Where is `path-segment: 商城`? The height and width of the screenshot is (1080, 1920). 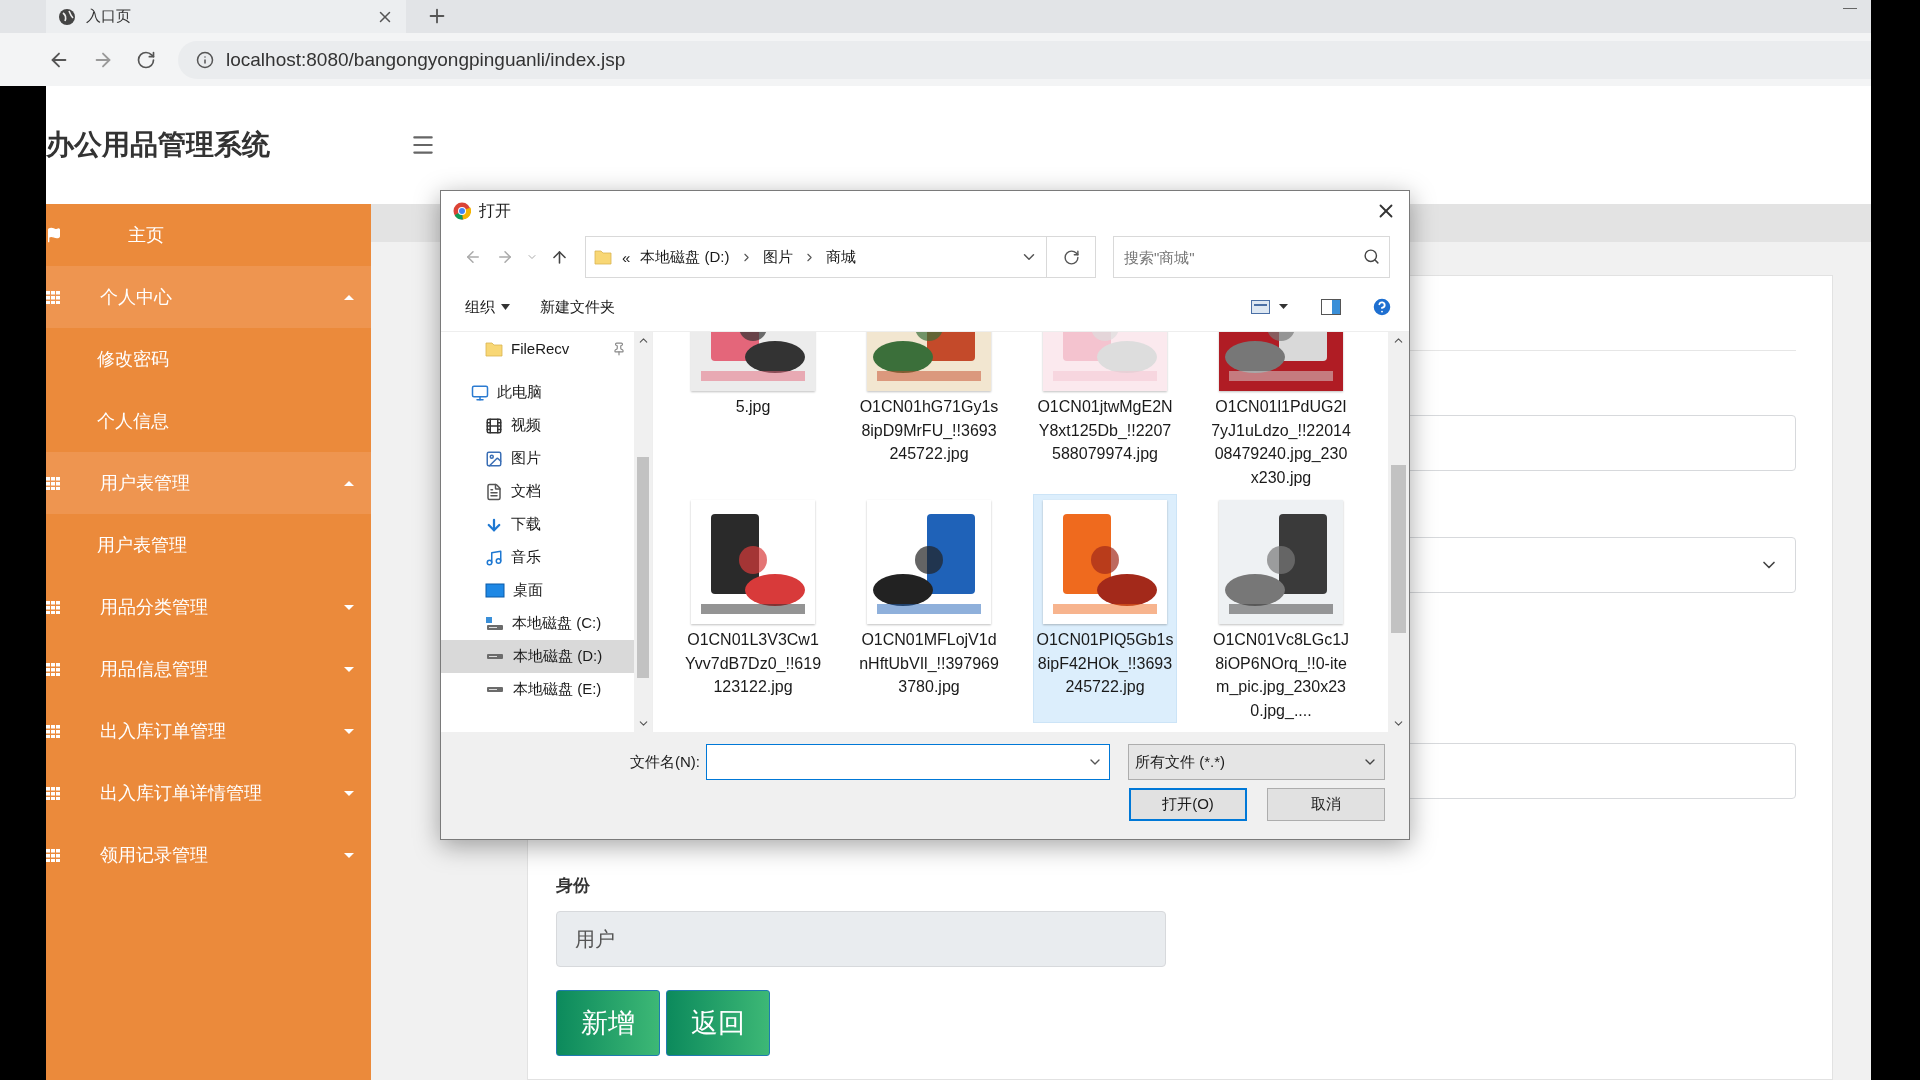
path-segment: 商城 is located at coordinates (840, 257).